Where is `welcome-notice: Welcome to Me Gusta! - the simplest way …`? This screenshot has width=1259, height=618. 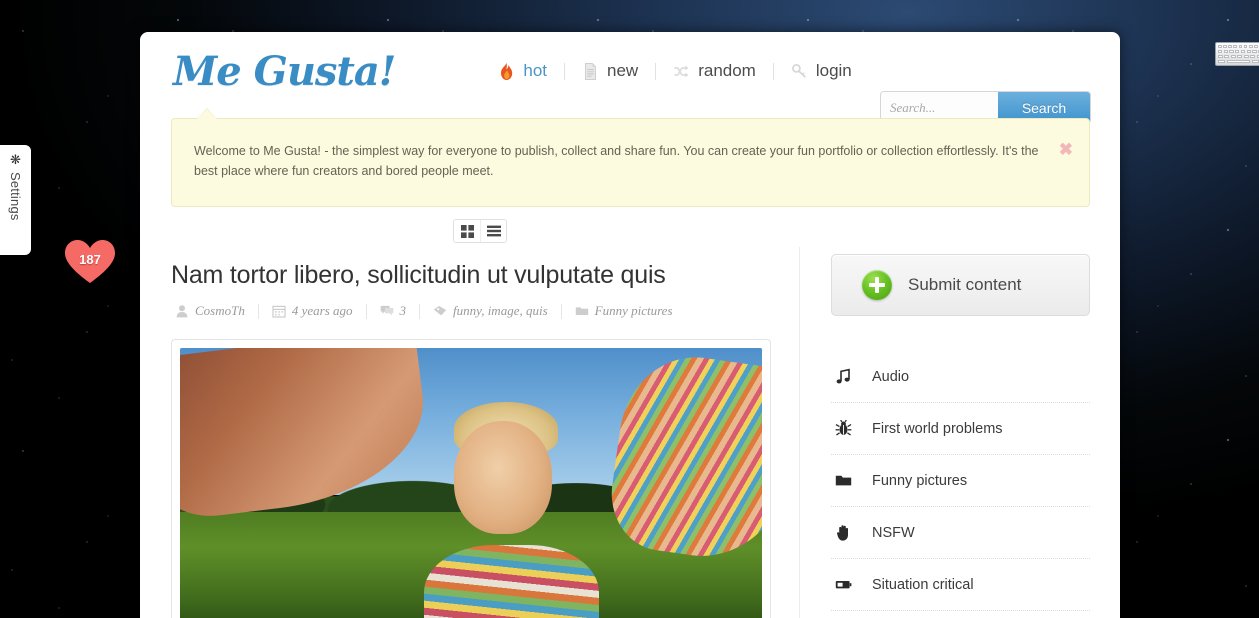
welcome-notice: Welcome to Me Gusta! - the simplest way … is located at coordinates (630, 157).